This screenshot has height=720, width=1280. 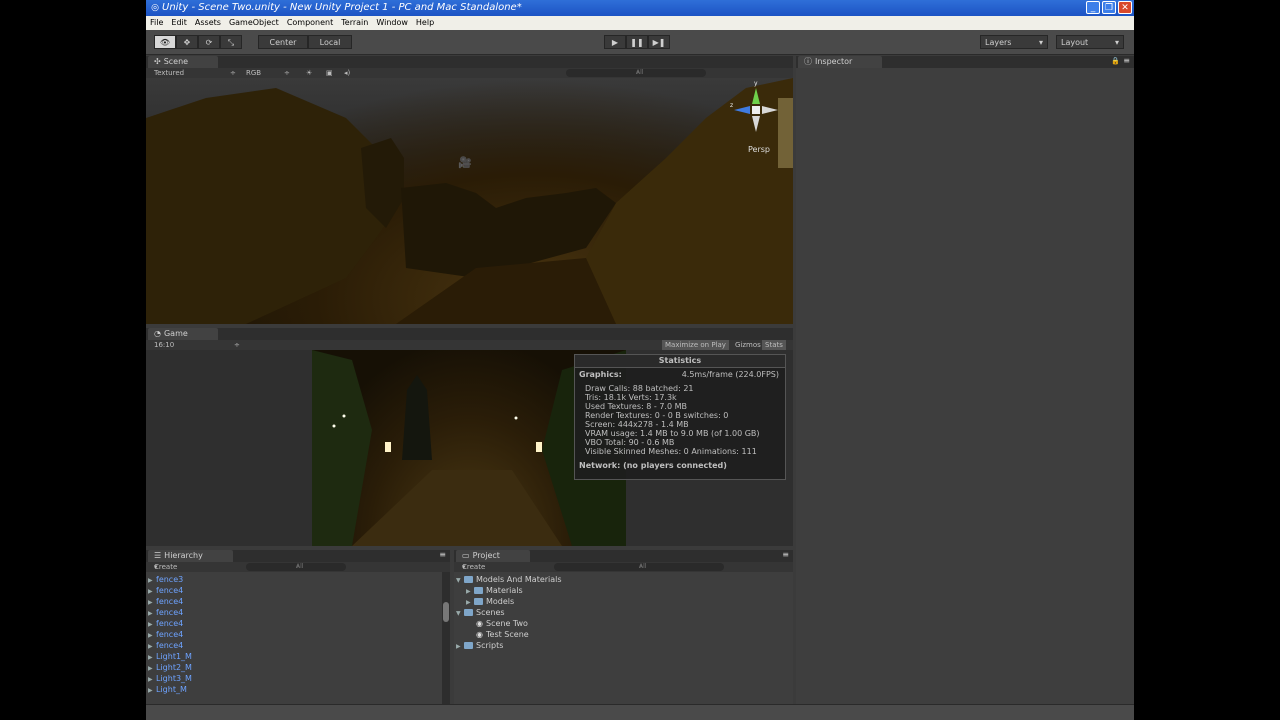 I want to click on view-tool-button: 👁, so click(x=165, y=42).